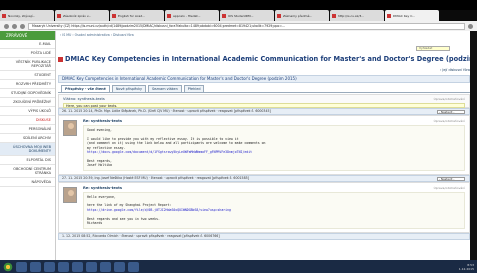  I want to click on back-icon, so click(6, 26).